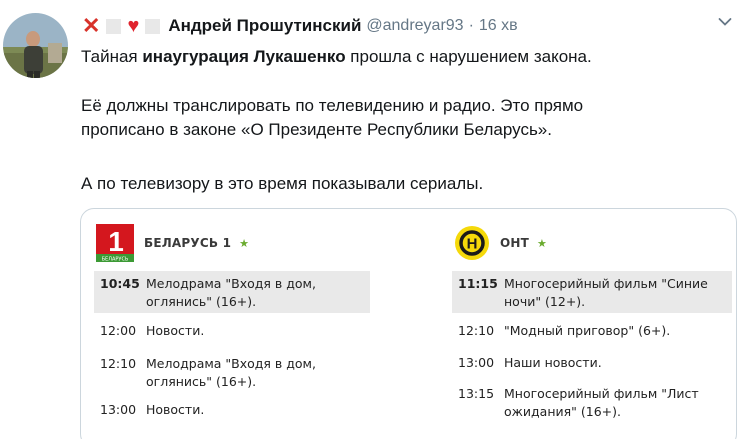  I want to click on text-segment: Тайная, so click(112, 56).